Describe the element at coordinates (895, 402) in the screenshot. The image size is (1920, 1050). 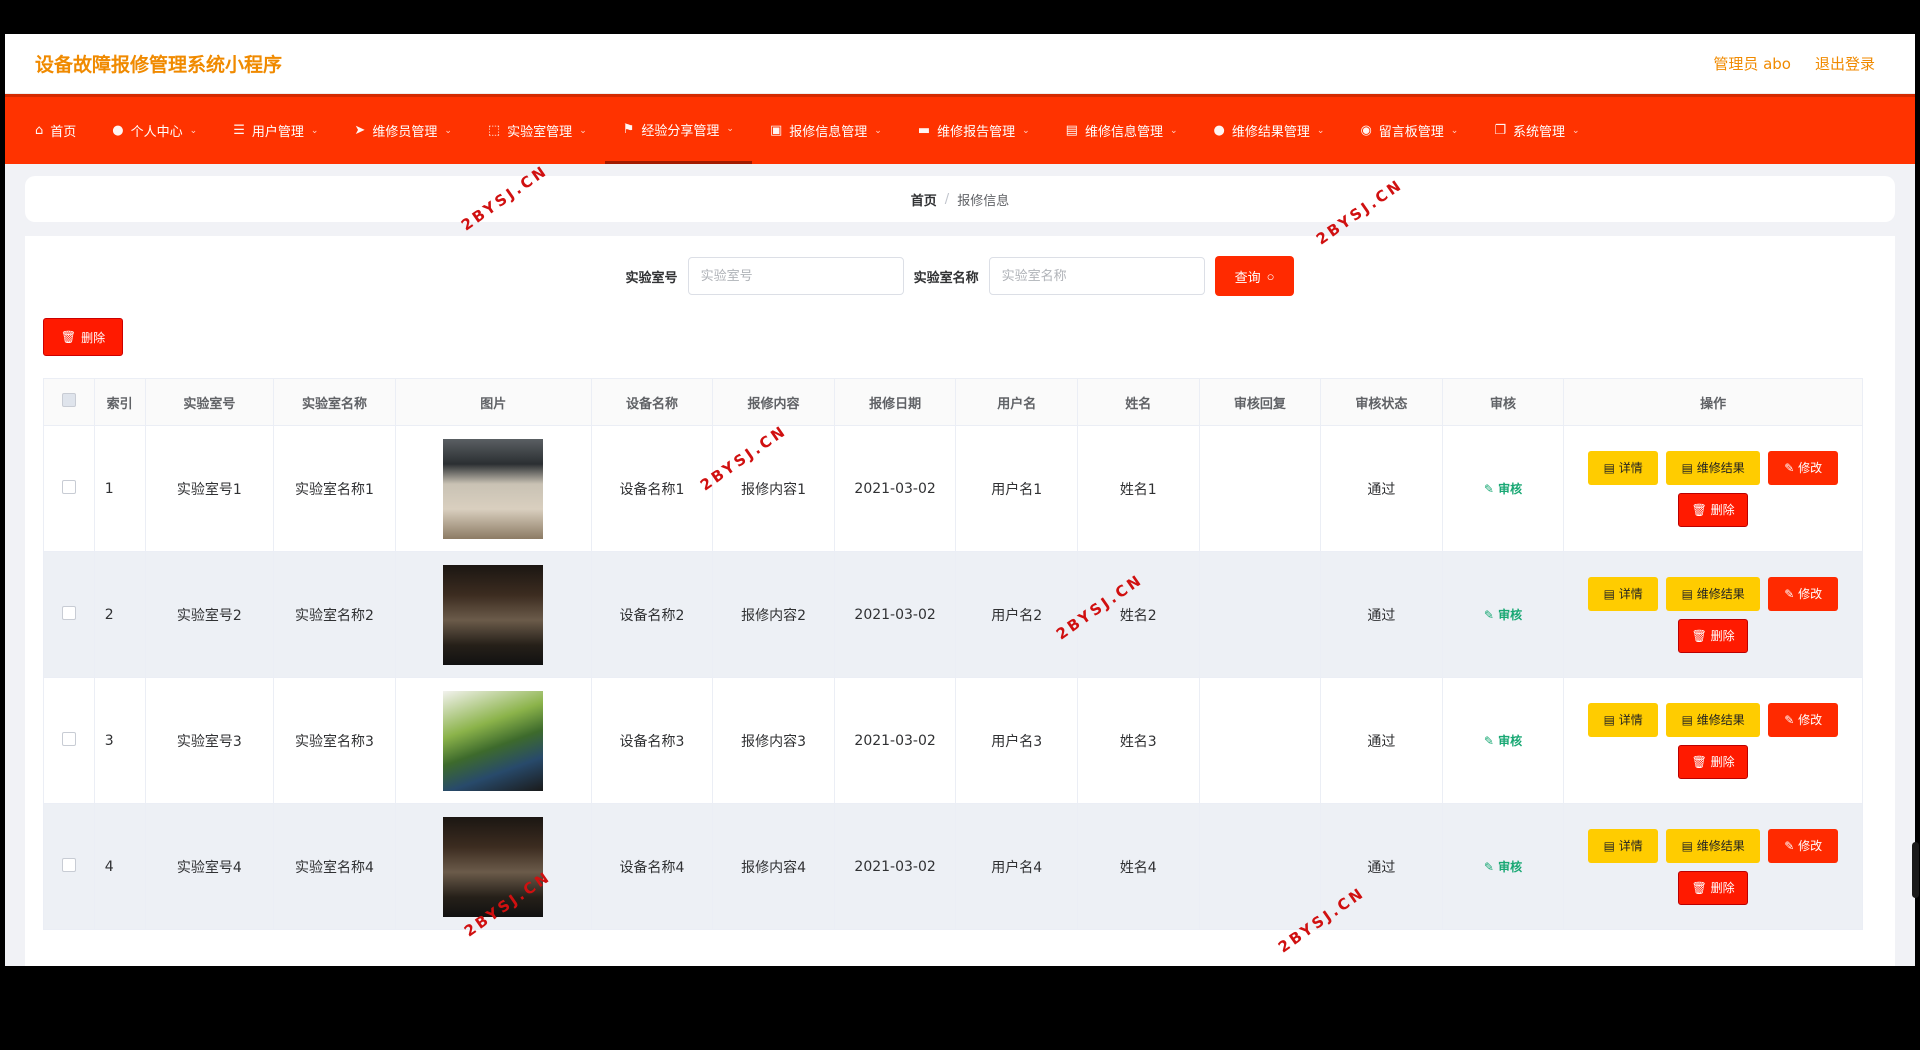
I see `column-header: 报修日期` at that location.